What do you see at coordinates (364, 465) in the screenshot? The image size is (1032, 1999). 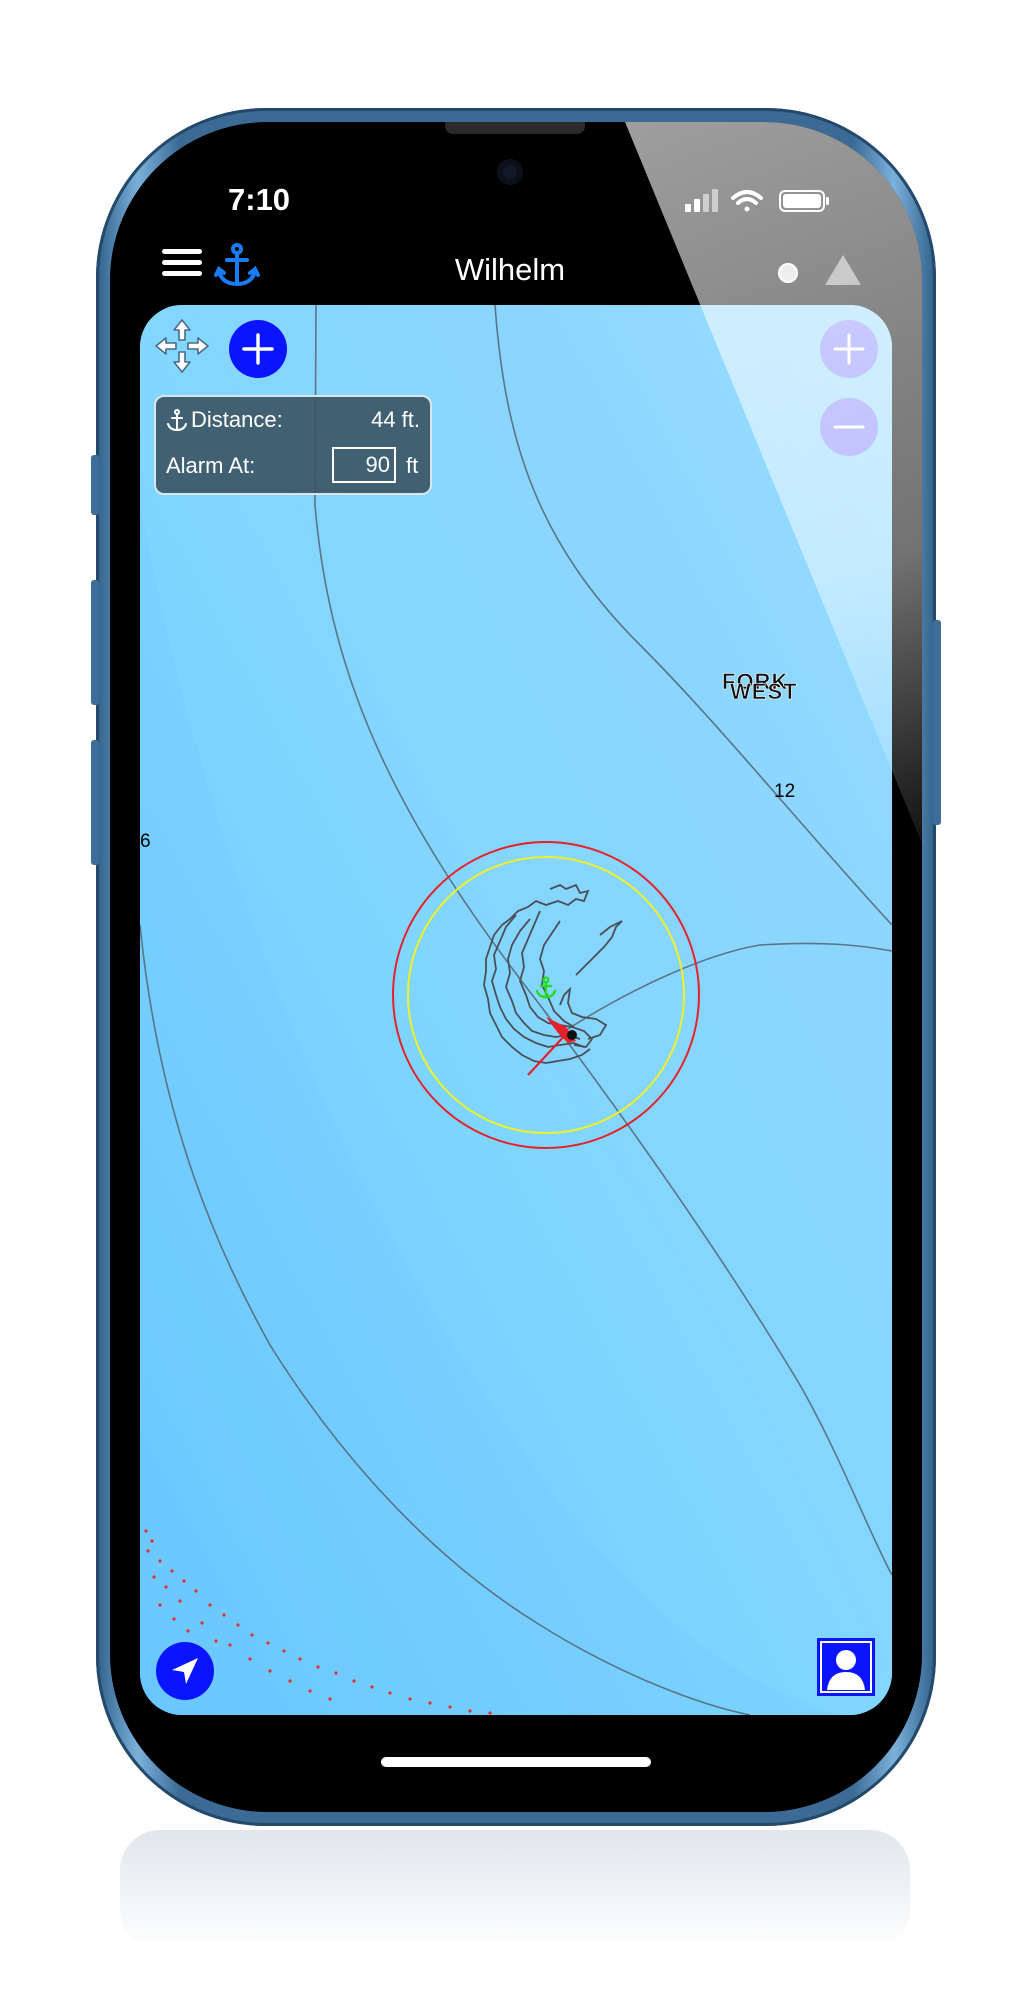 I see `alarm-distance-input: 90` at bounding box center [364, 465].